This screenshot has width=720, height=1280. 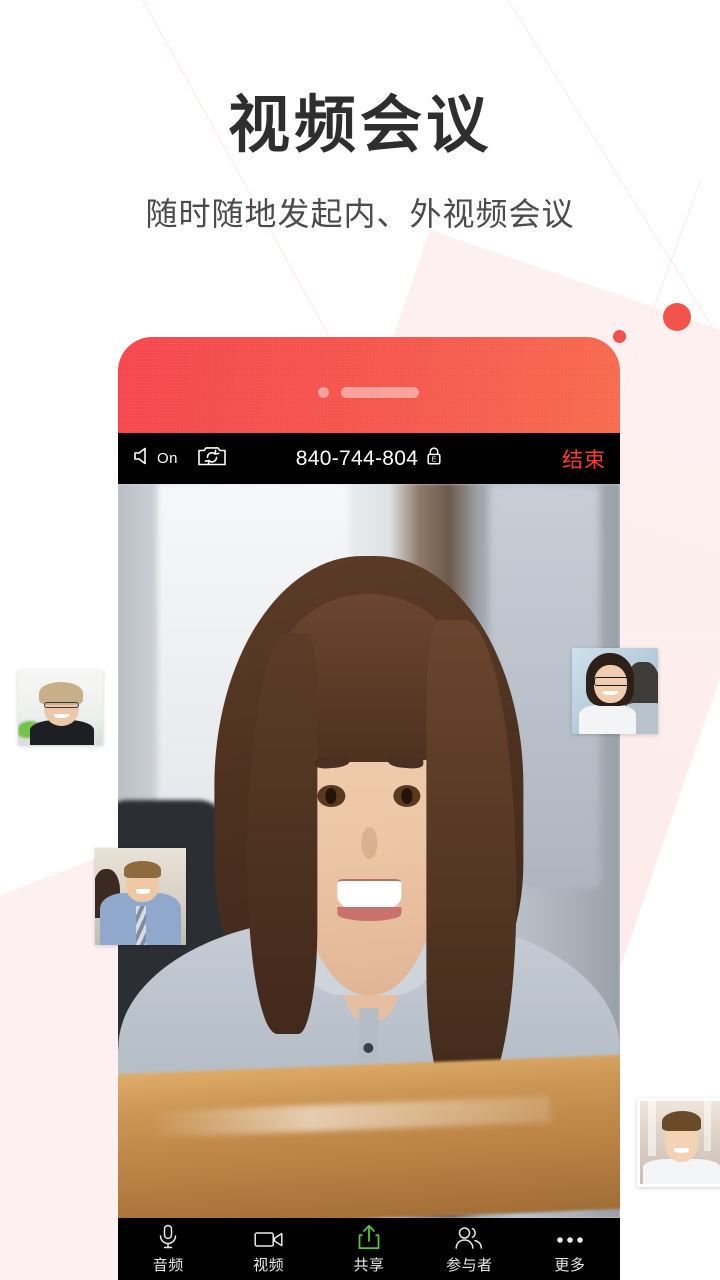 What do you see at coordinates (155, 458) in the screenshot?
I see `speaker-toggle: On` at bounding box center [155, 458].